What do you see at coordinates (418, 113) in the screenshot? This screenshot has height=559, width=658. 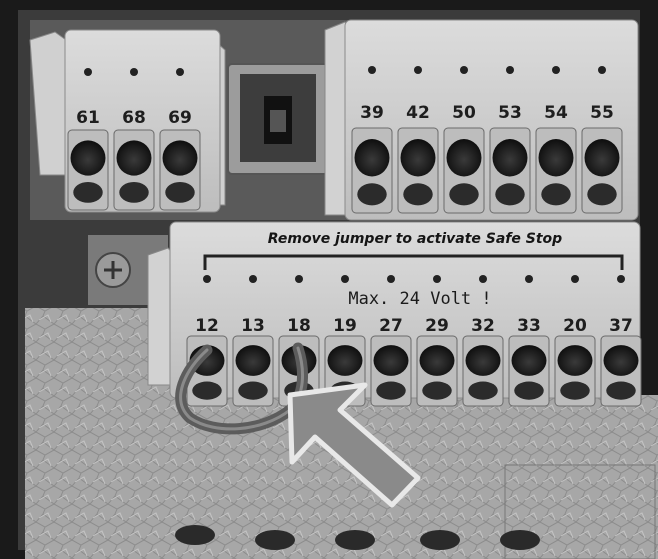 I see `terminal-number: 42` at bounding box center [418, 113].